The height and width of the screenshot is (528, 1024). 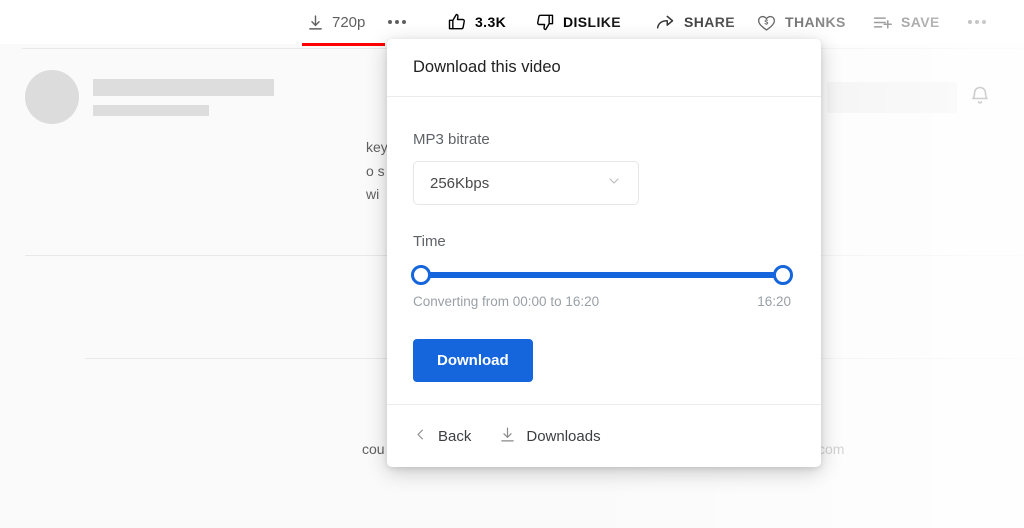 I want to click on background-partial-text-left: cou, so click(x=373, y=449).